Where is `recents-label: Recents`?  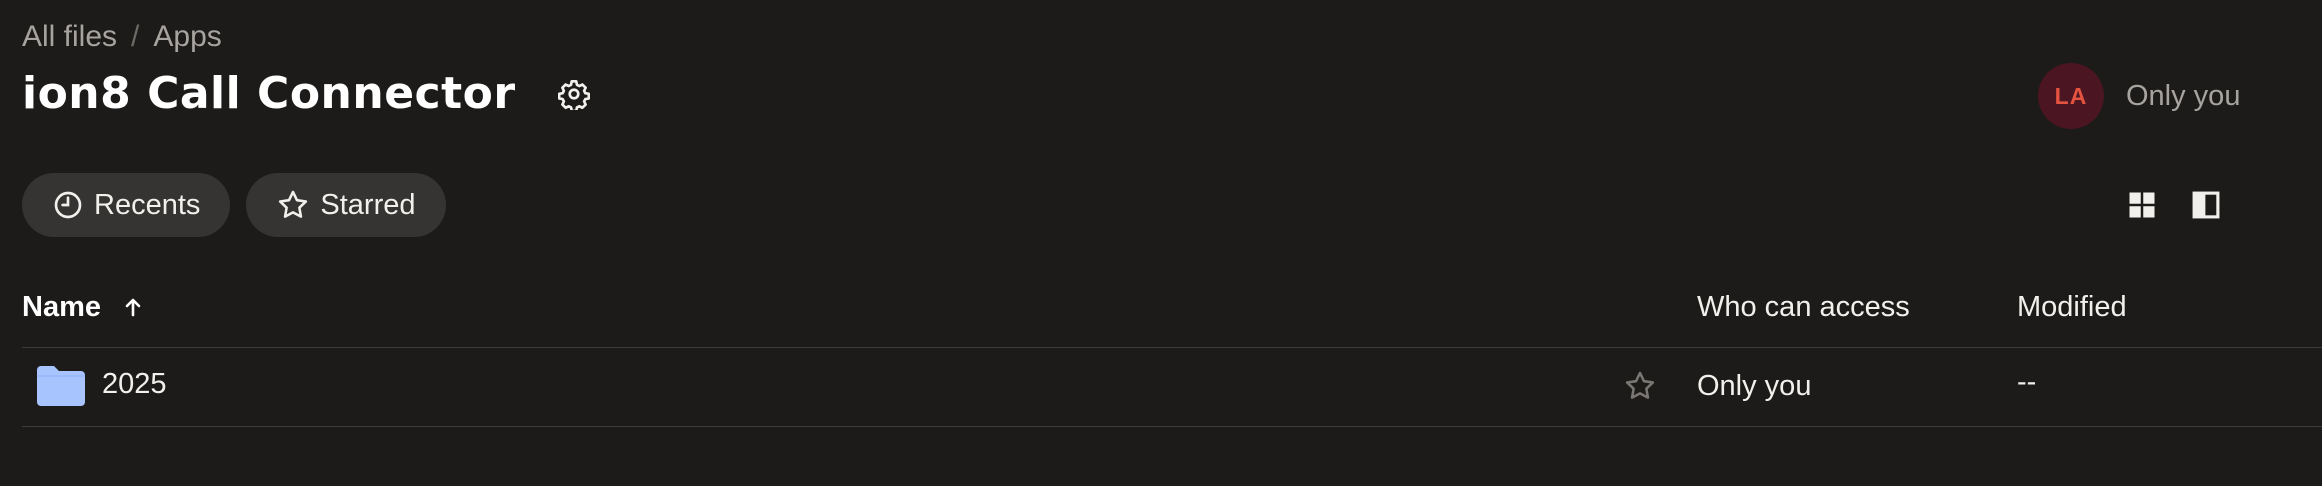
recents-label: Recents is located at coordinates (147, 204).